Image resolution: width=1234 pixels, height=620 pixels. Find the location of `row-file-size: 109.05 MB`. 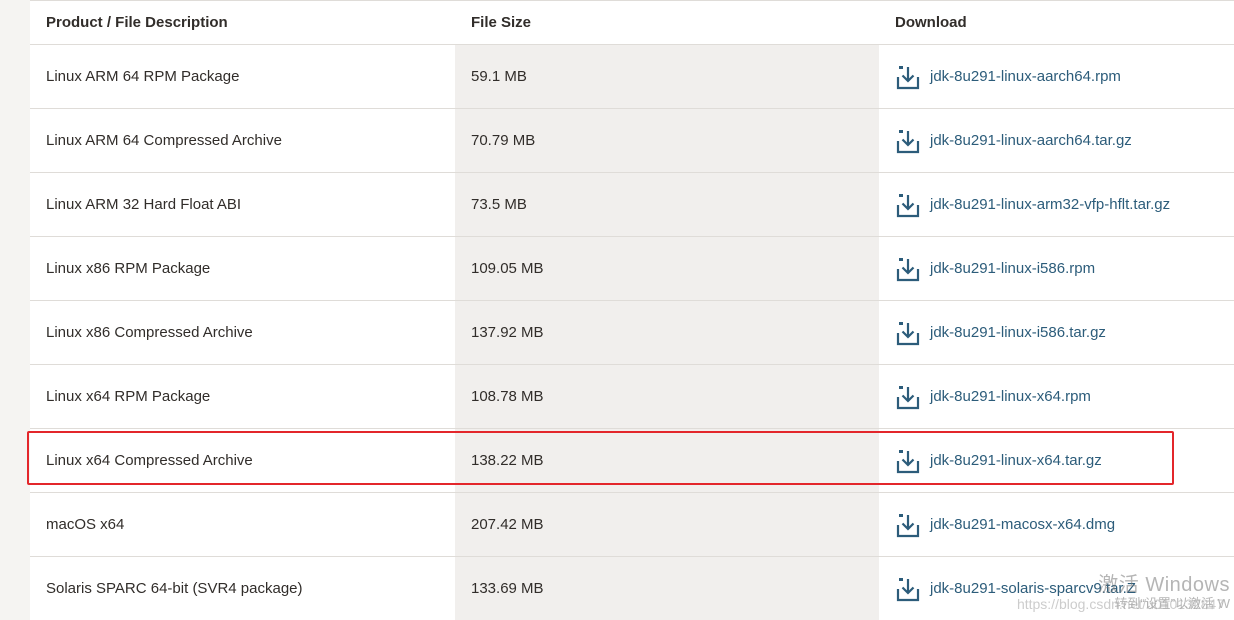

row-file-size: 109.05 MB is located at coordinates (667, 268).